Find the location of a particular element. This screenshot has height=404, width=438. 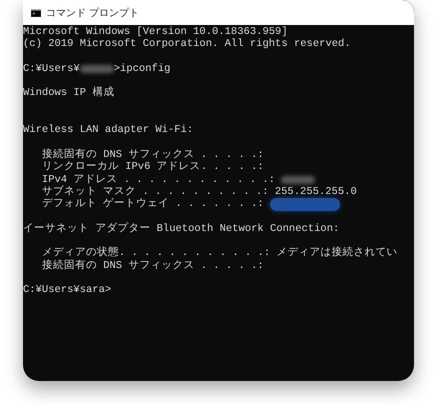

terminal-icon is located at coordinates (36, 12).